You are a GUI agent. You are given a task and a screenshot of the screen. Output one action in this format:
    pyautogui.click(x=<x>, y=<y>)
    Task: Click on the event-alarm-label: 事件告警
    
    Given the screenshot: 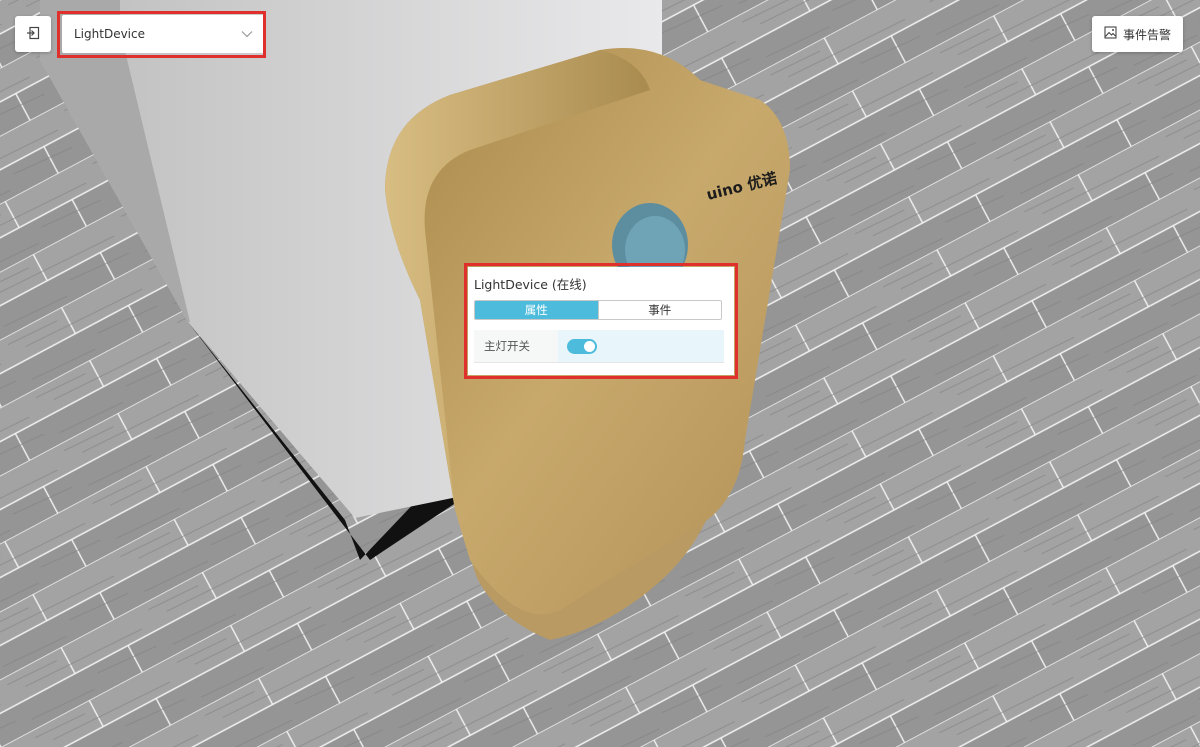 What is the action you would take?
    pyautogui.click(x=1146, y=34)
    